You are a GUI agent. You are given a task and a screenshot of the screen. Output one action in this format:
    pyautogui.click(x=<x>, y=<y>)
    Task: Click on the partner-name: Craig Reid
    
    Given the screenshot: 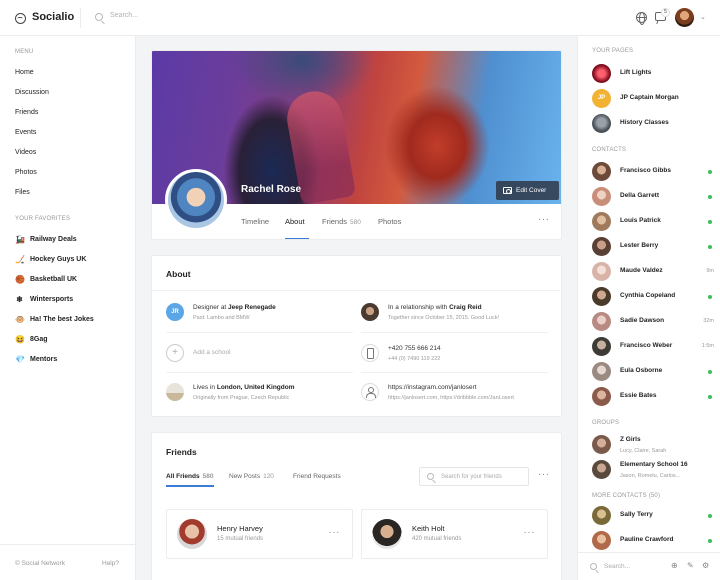 What is the action you would take?
    pyautogui.click(x=465, y=307)
    